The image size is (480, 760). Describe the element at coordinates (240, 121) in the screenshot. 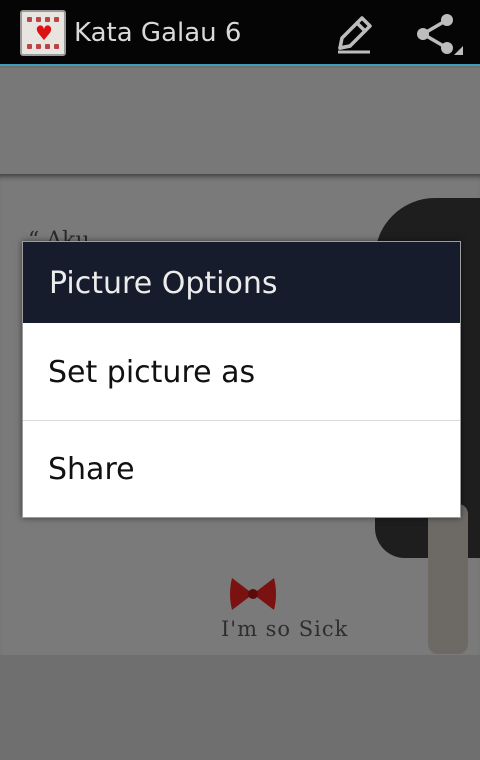

I see `top-banner` at that location.